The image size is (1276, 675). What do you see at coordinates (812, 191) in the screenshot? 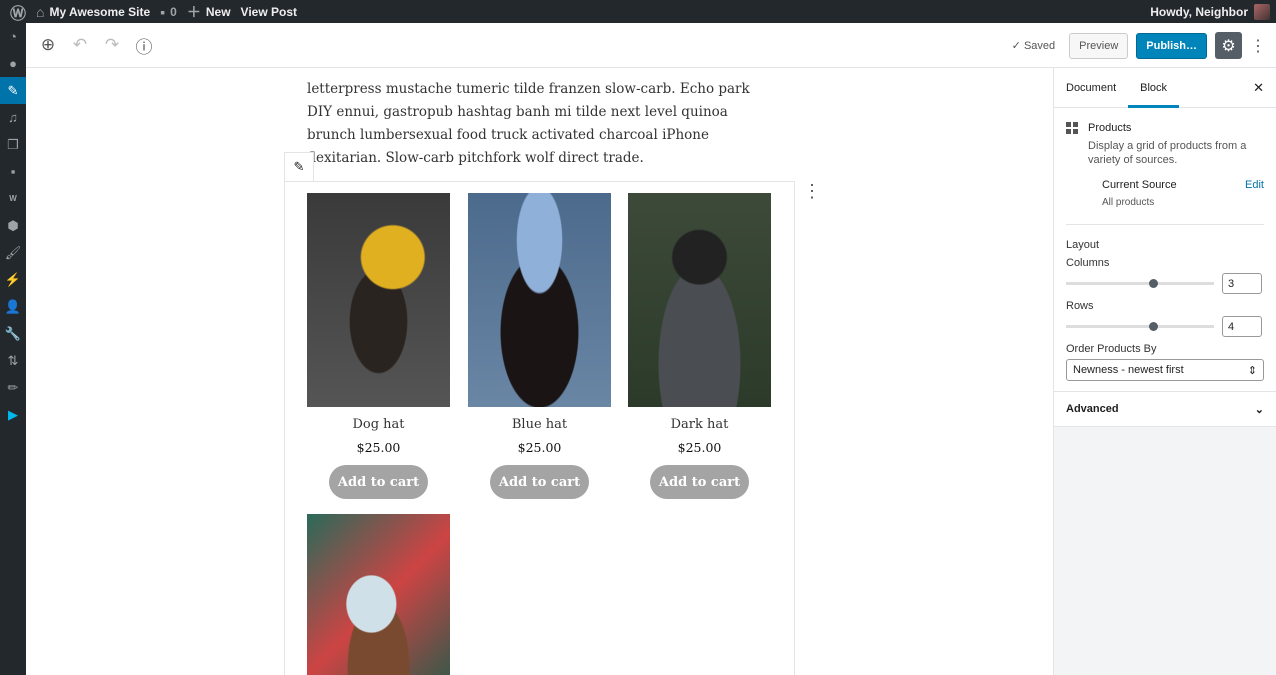
I see `block-more-options-icon: ⋮` at bounding box center [812, 191].